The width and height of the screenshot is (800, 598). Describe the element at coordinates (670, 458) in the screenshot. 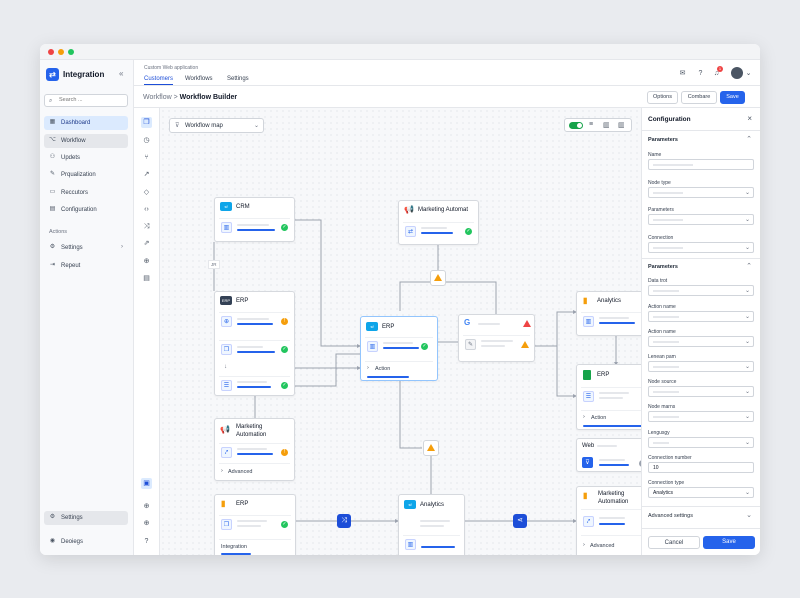

I see `connection-number-label: Connection number` at that location.